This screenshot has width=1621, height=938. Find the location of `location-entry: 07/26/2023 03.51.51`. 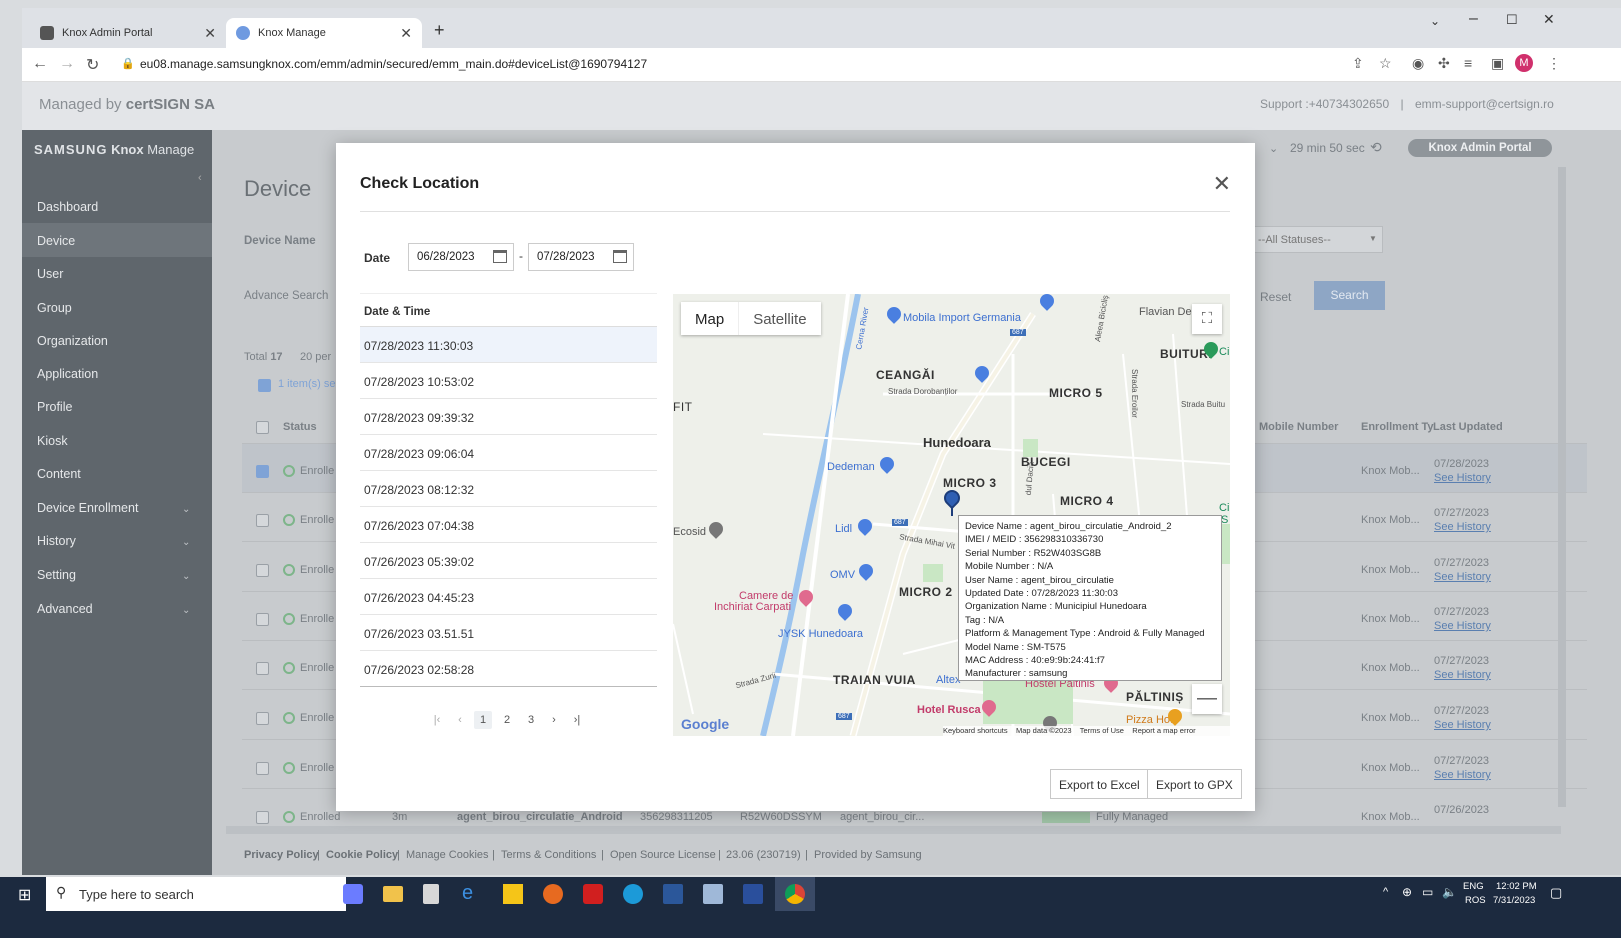

location-entry: 07/26/2023 03.51.51 is located at coordinates (508, 633).